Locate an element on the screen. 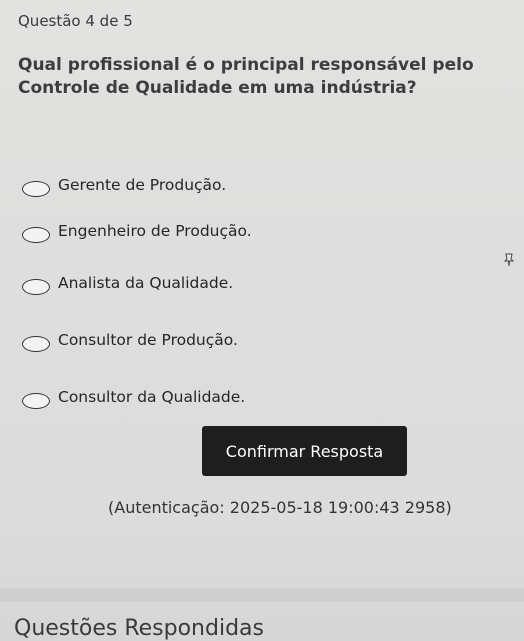 Image resolution: width=524 pixels, height=641 pixels. pin-icon is located at coordinates (509, 260).